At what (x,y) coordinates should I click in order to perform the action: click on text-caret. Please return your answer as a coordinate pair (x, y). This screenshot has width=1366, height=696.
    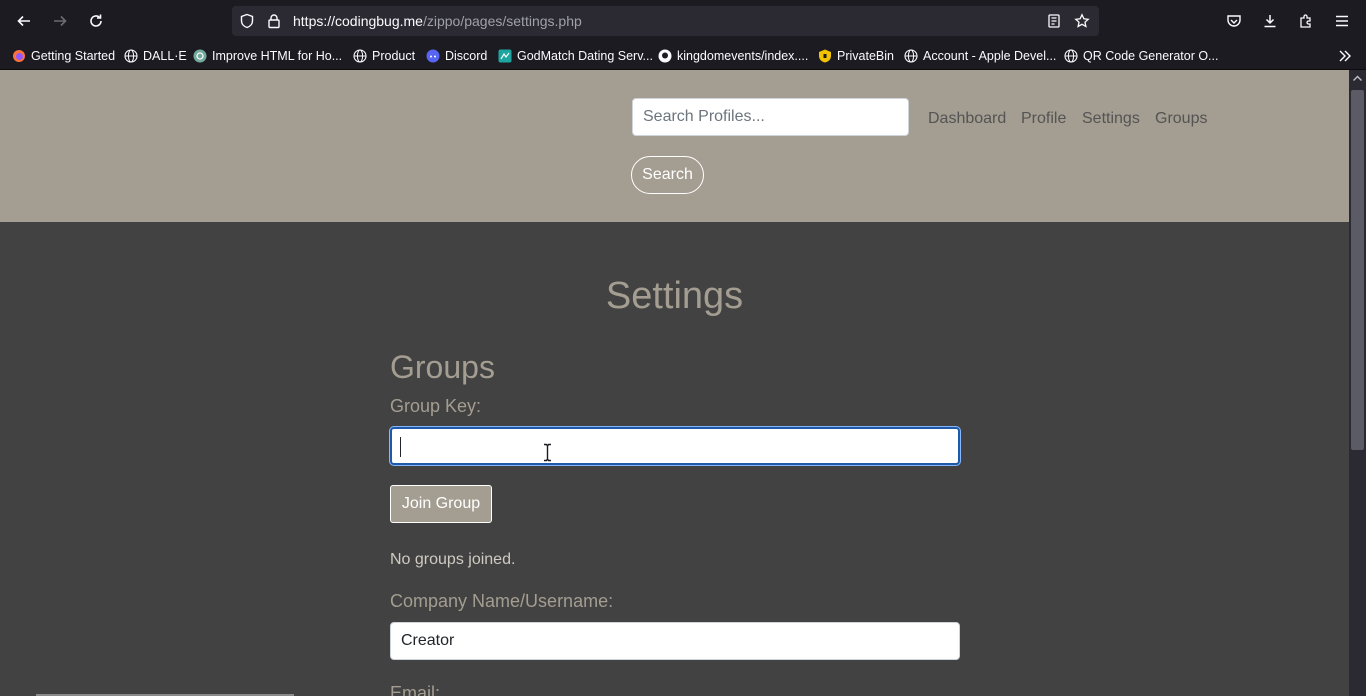
    Looking at the image, I should click on (400, 447).